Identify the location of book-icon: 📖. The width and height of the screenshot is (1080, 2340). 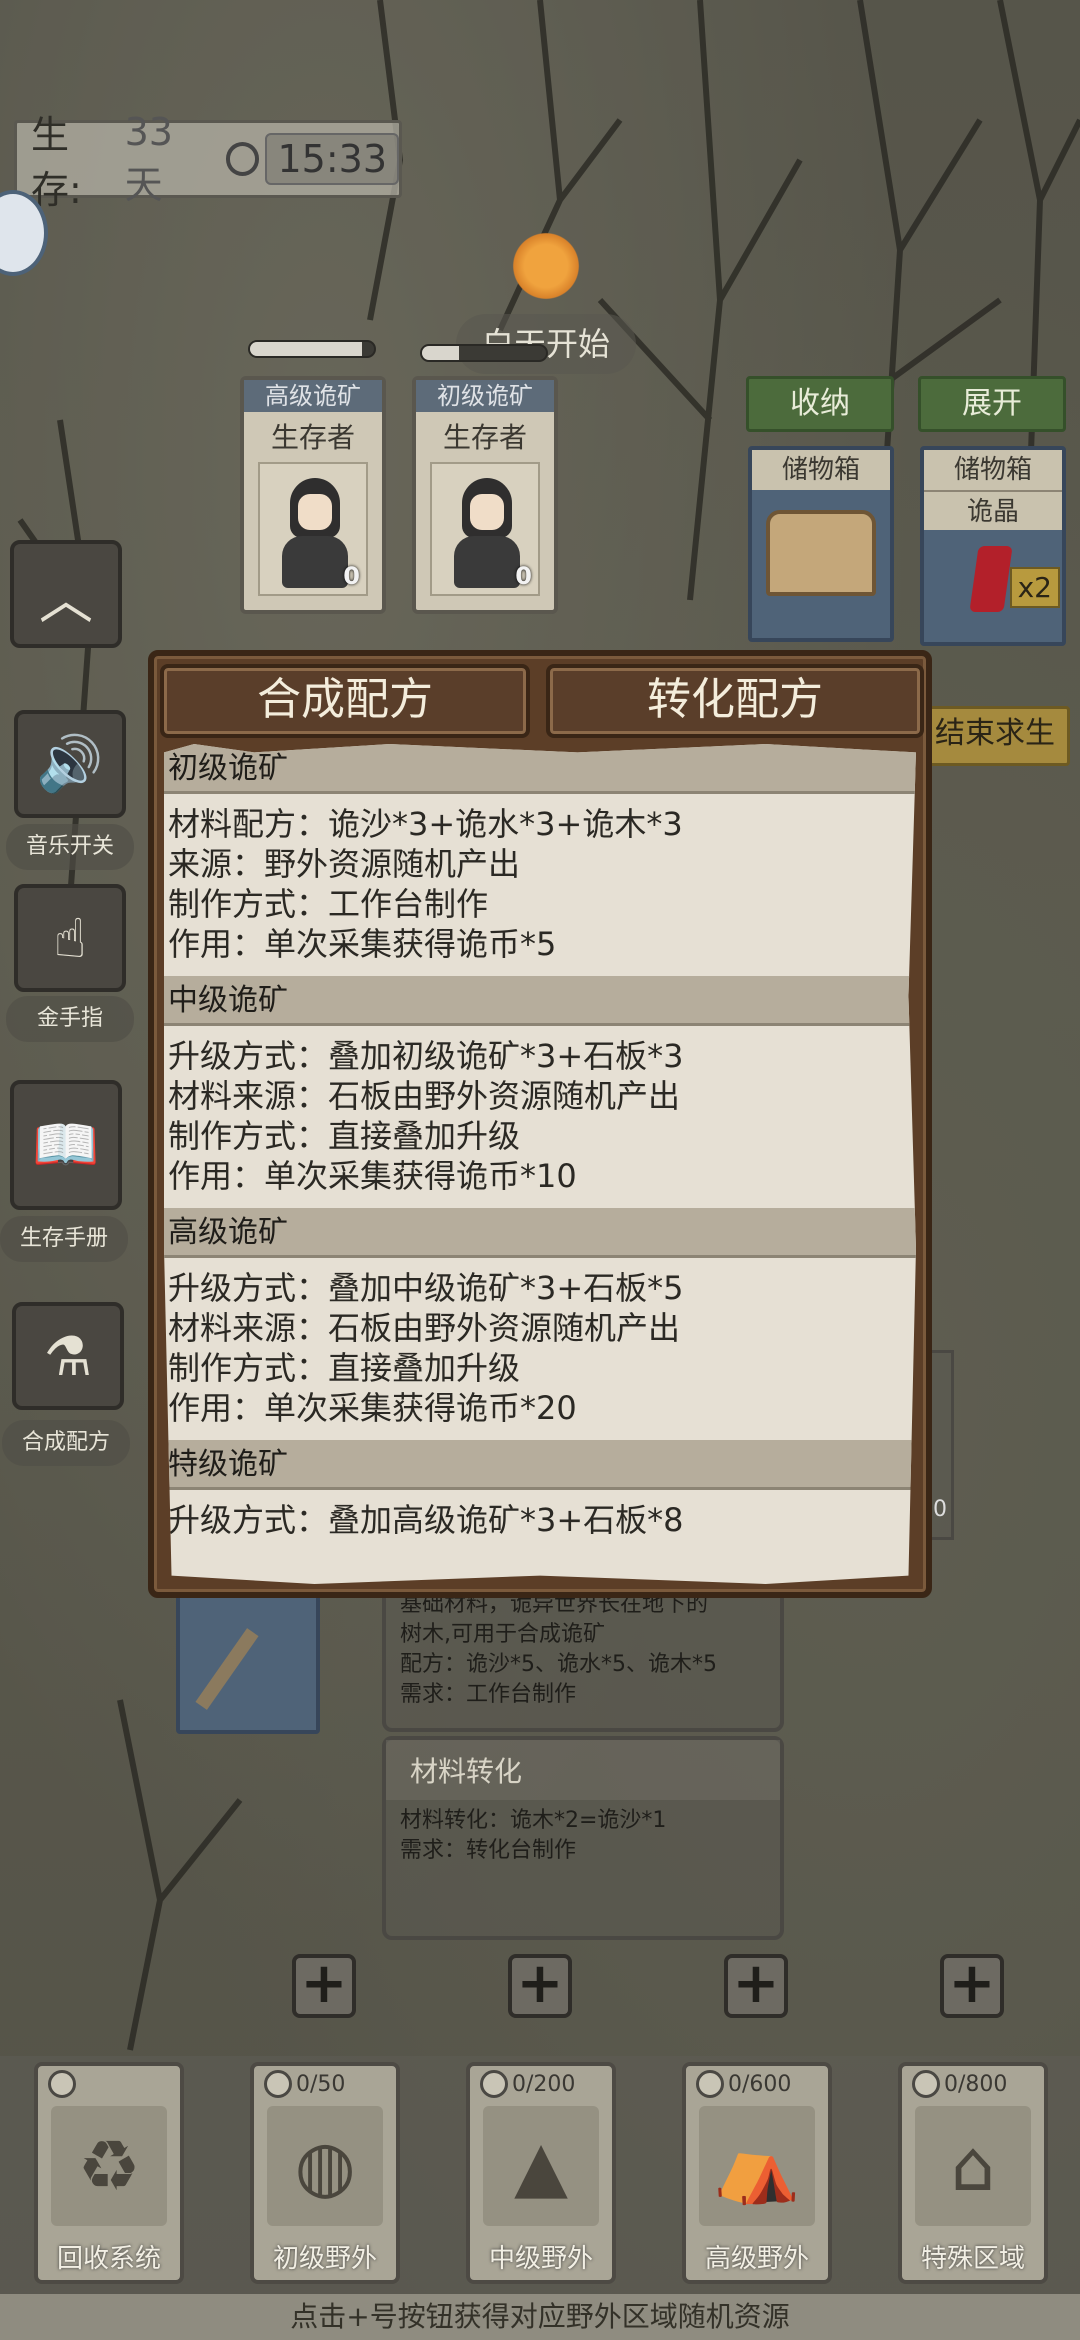
(66, 1144).